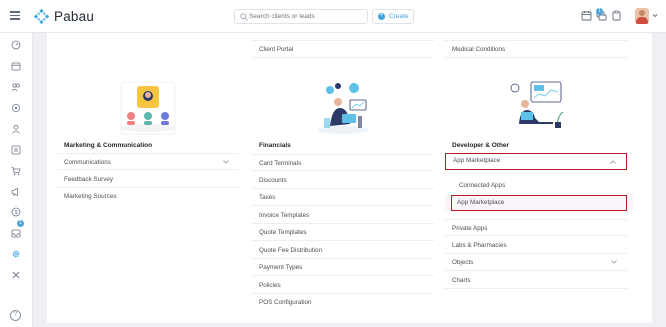 The height and width of the screenshot is (327, 666). I want to click on reports-icon, so click(16, 150).